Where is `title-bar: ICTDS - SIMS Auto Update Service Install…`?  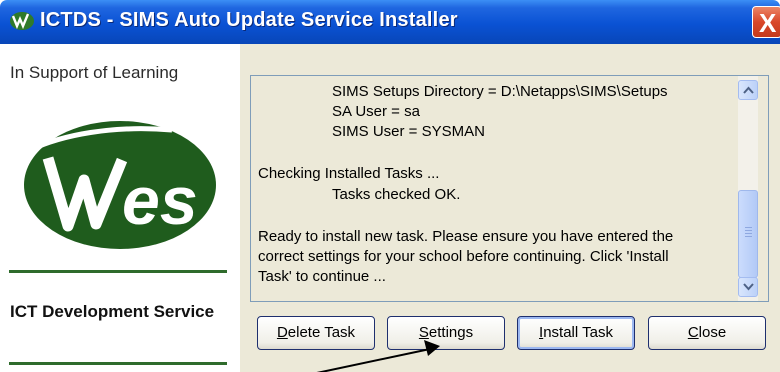 title-bar: ICTDS - SIMS Auto Update Service Install… is located at coordinates (390, 22).